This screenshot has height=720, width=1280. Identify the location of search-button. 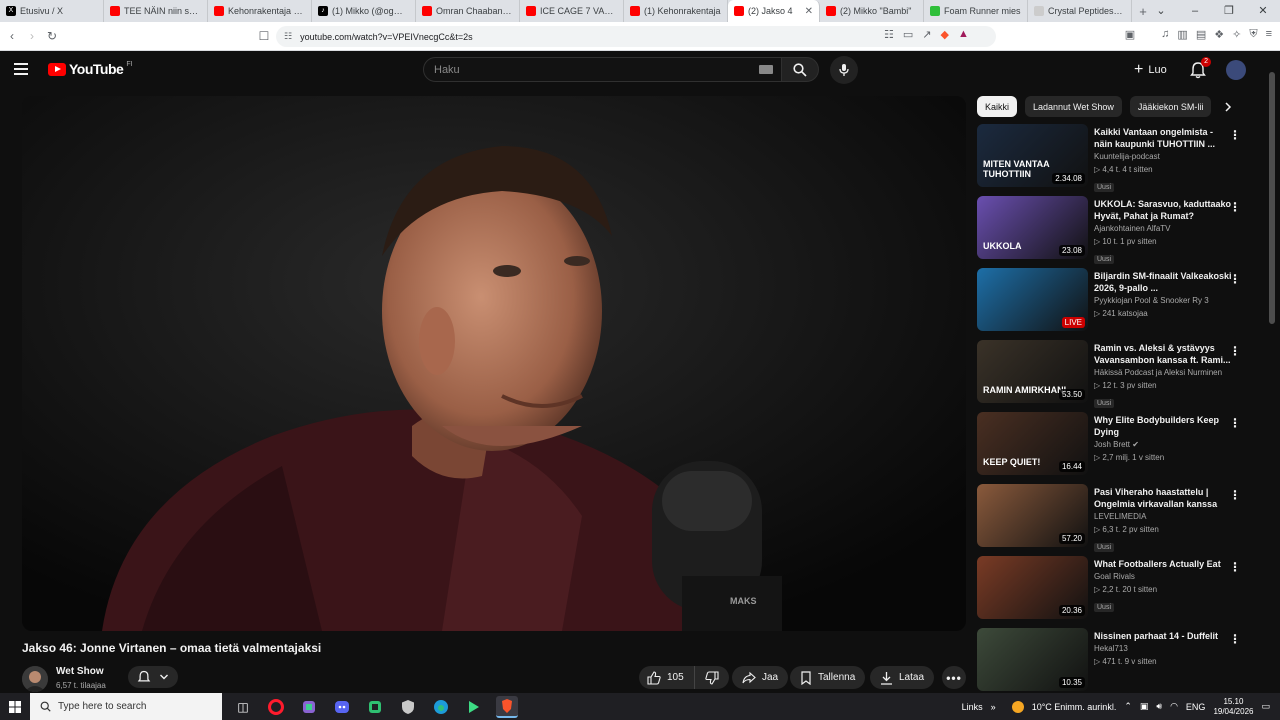
(800, 69).